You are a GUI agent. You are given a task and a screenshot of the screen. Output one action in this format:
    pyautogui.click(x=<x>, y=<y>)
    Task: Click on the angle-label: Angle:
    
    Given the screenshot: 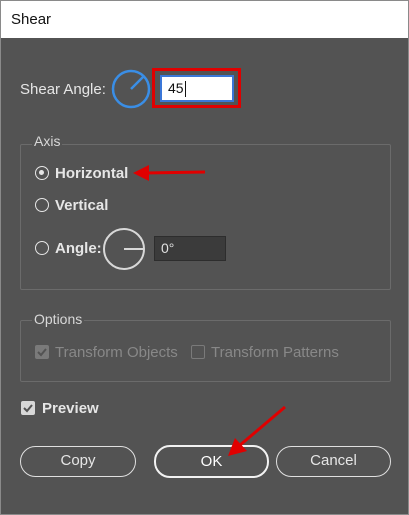 What is the action you would take?
    pyautogui.click(x=78, y=248)
    